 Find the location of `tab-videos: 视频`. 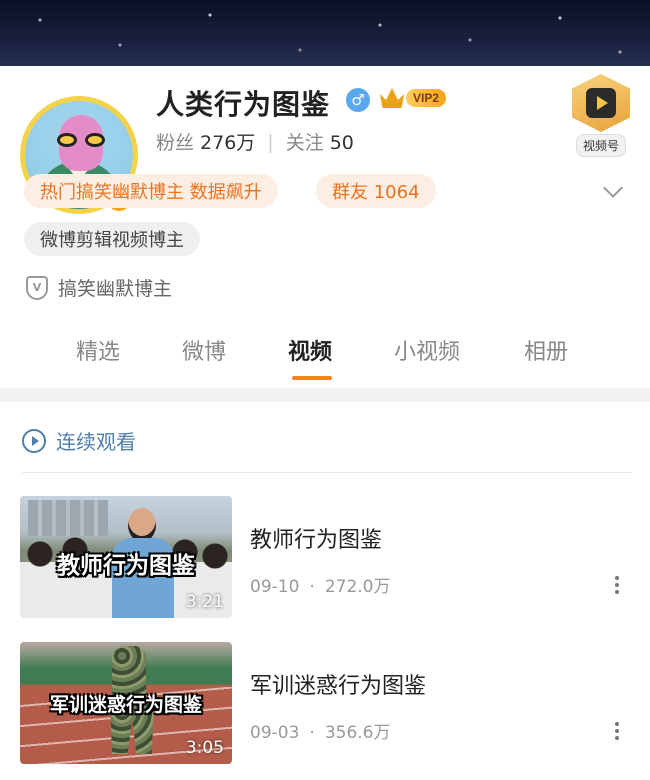

tab-videos: 视频 is located at coordinates (310, 350).